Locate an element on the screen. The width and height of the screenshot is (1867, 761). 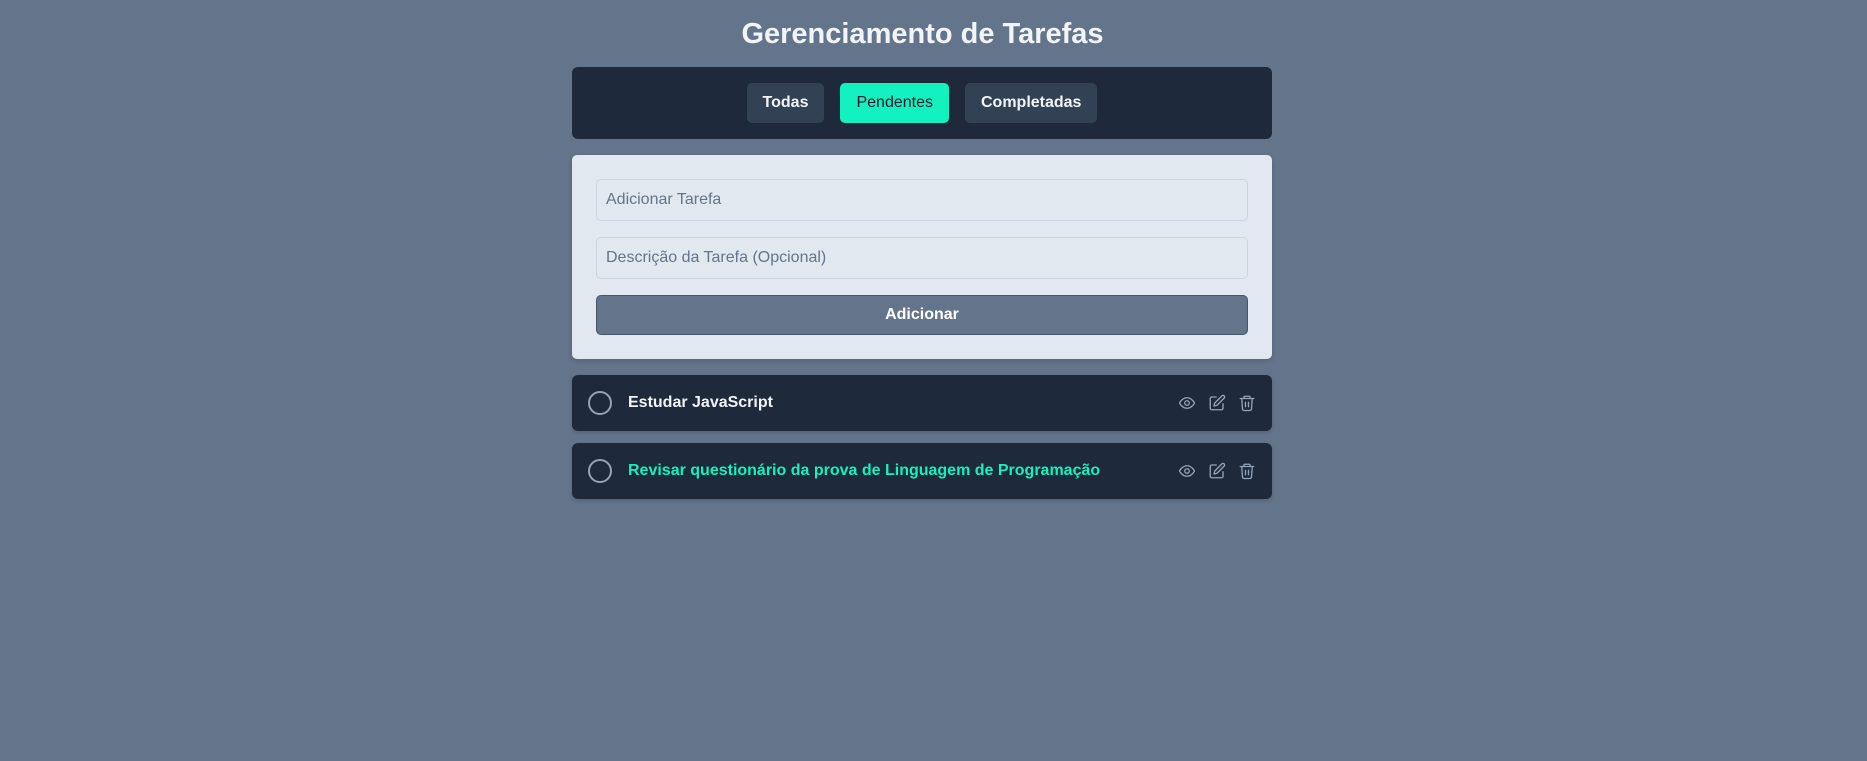
add-task-form: Adicionar is located at coordinates (922, 257).